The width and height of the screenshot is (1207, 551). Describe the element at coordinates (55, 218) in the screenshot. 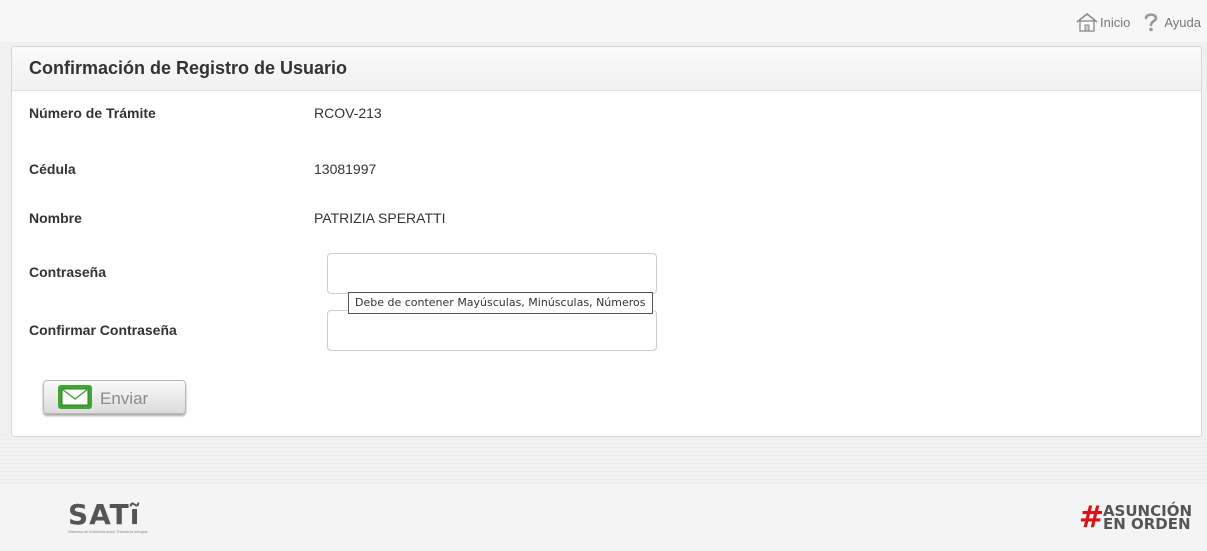

I see `nombre-label: Nombre` at that location.